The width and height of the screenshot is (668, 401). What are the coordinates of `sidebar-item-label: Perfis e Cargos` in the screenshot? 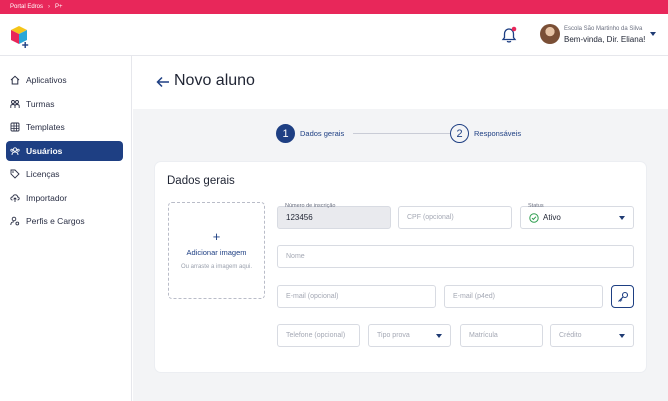 It's located at (55, 221).